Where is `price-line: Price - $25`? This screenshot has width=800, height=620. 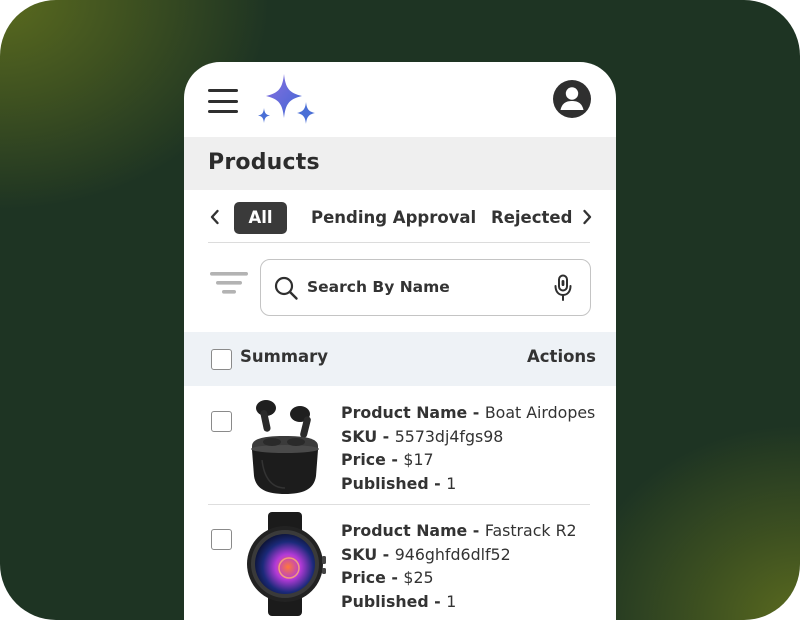
price-line: Price - $25 is located at coordinates (387, 577).